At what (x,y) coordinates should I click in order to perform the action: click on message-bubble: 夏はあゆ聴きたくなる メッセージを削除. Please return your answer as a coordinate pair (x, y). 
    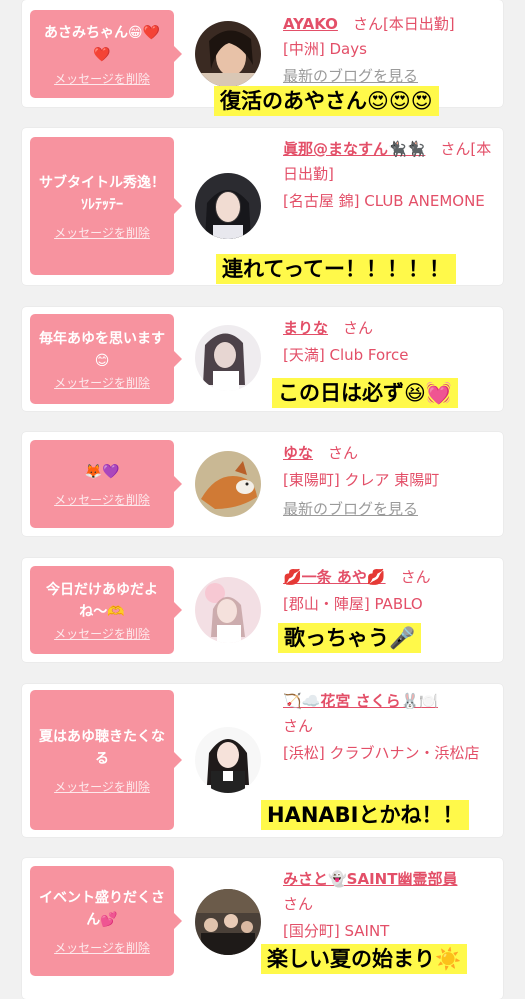
    Looking at the image, I should click on (102, 760).